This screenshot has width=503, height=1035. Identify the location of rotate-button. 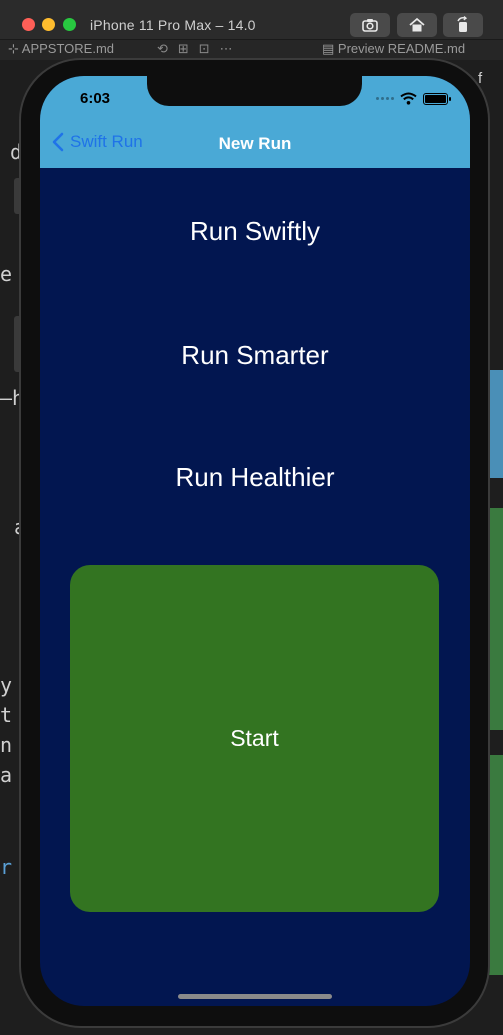
(463, 25).